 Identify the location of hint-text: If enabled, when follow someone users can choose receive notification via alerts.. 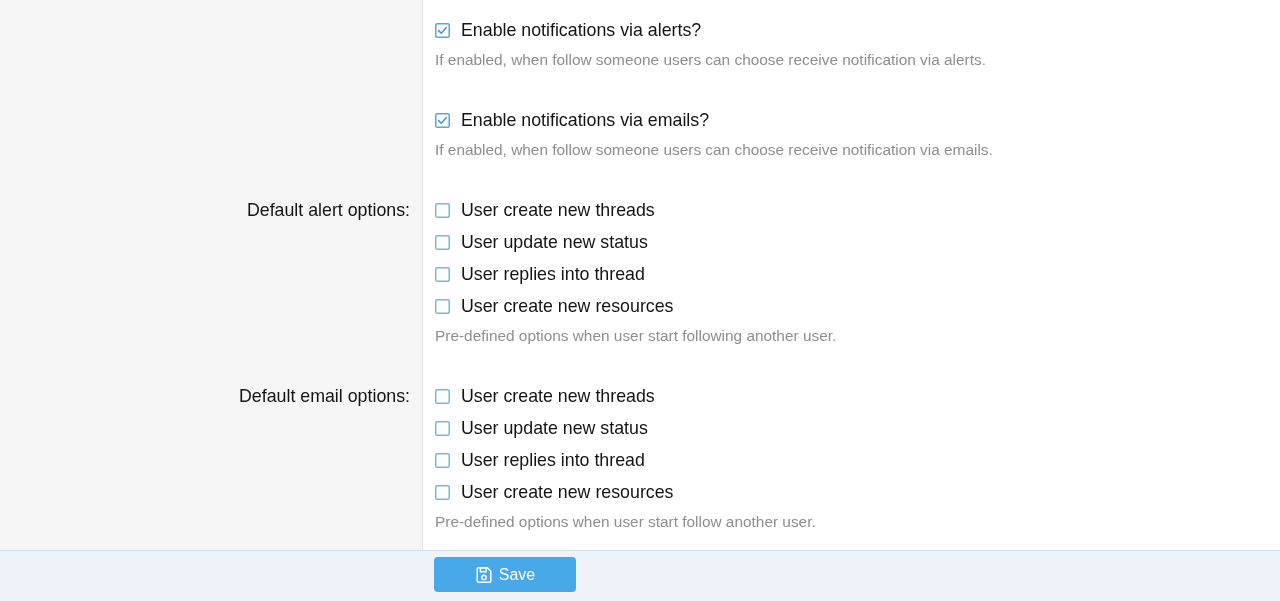
(710, 60).